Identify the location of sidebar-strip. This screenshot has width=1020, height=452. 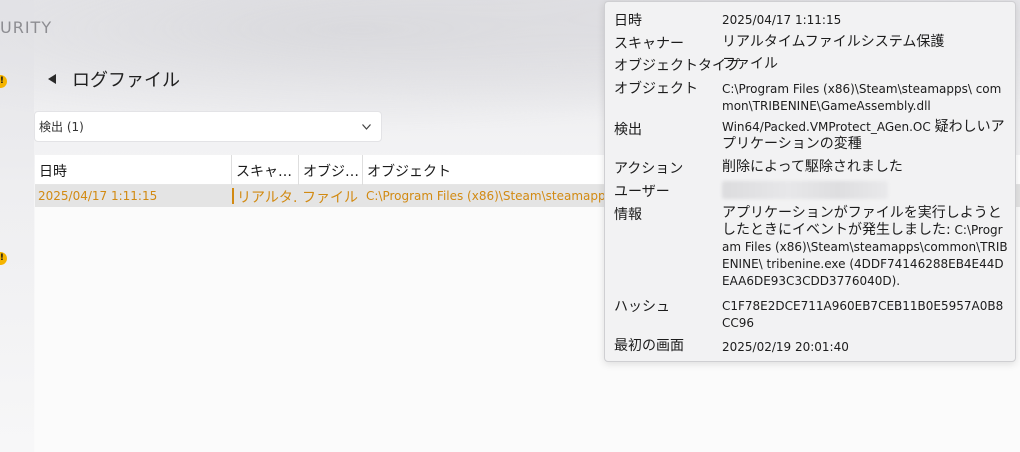
(17, 226).